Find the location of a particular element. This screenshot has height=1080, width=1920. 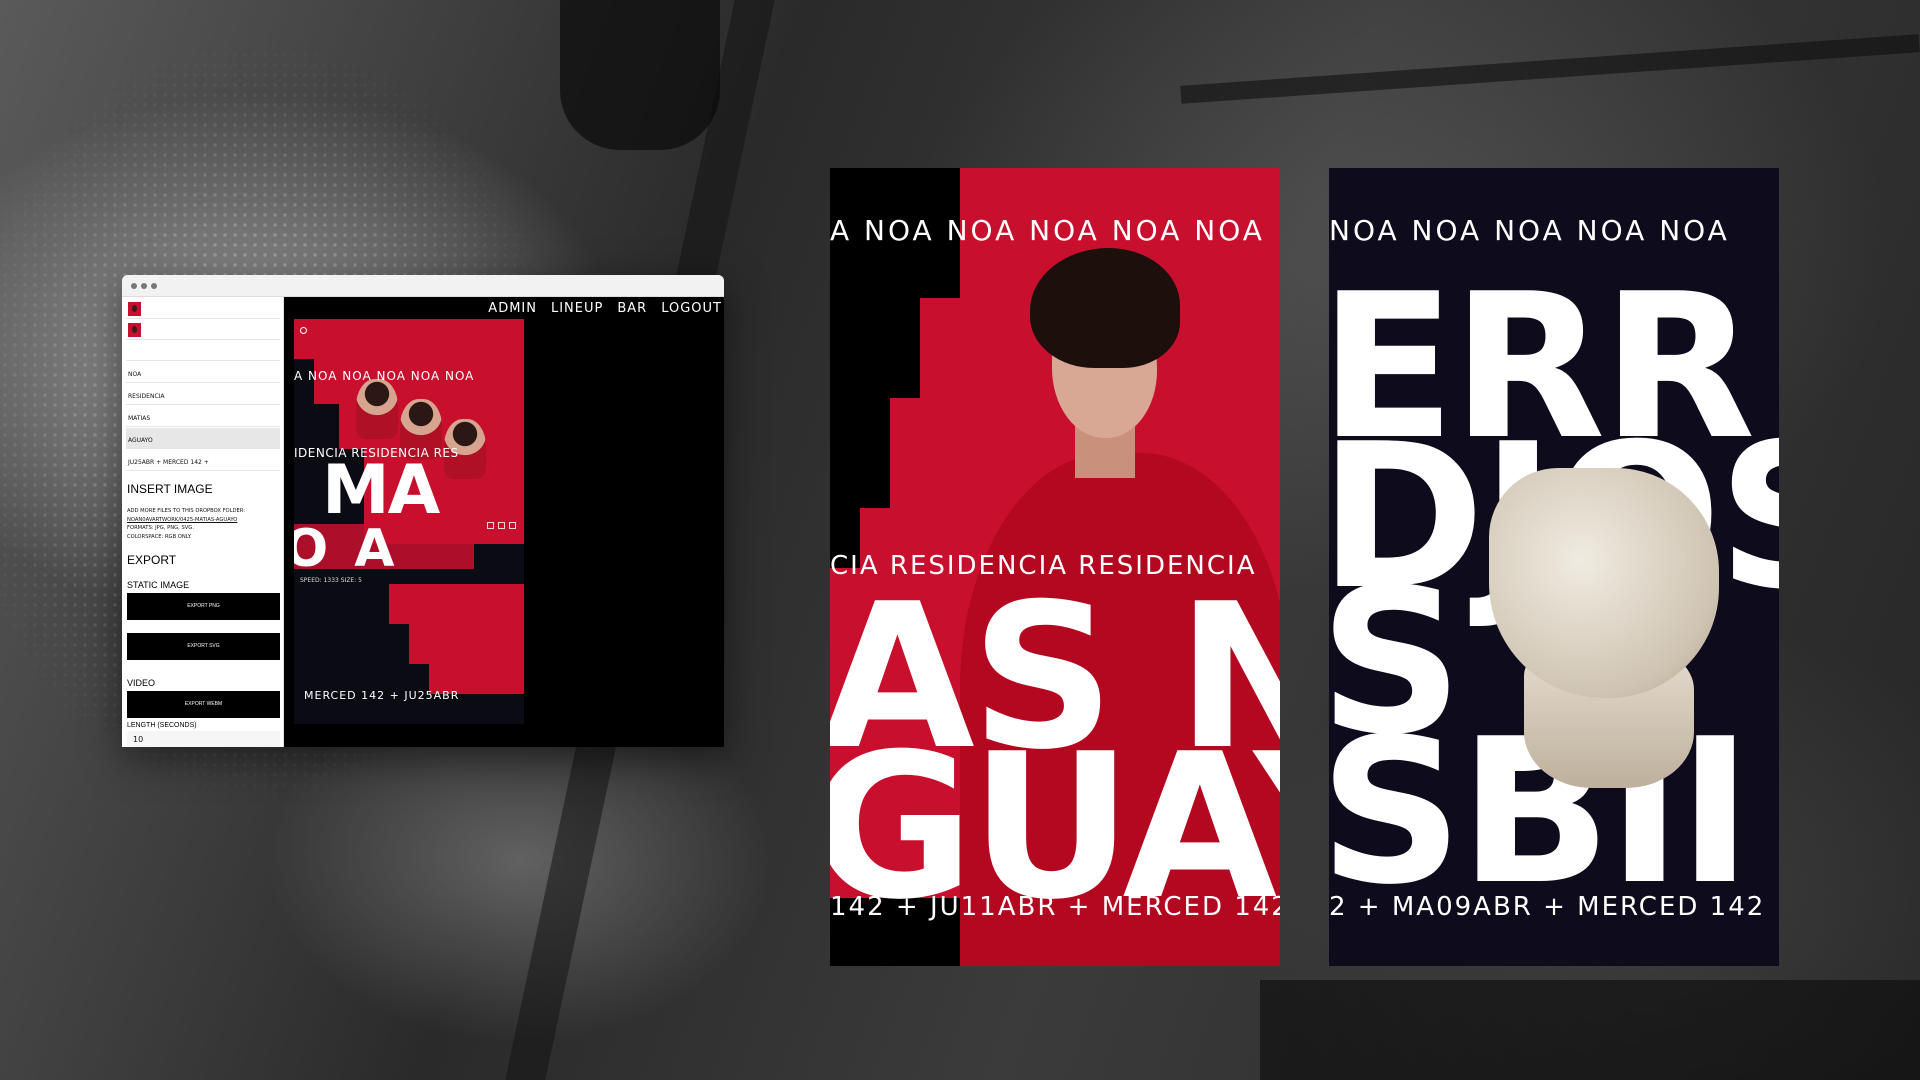

text-field-1: NOA is located at coordinates (203, 372).